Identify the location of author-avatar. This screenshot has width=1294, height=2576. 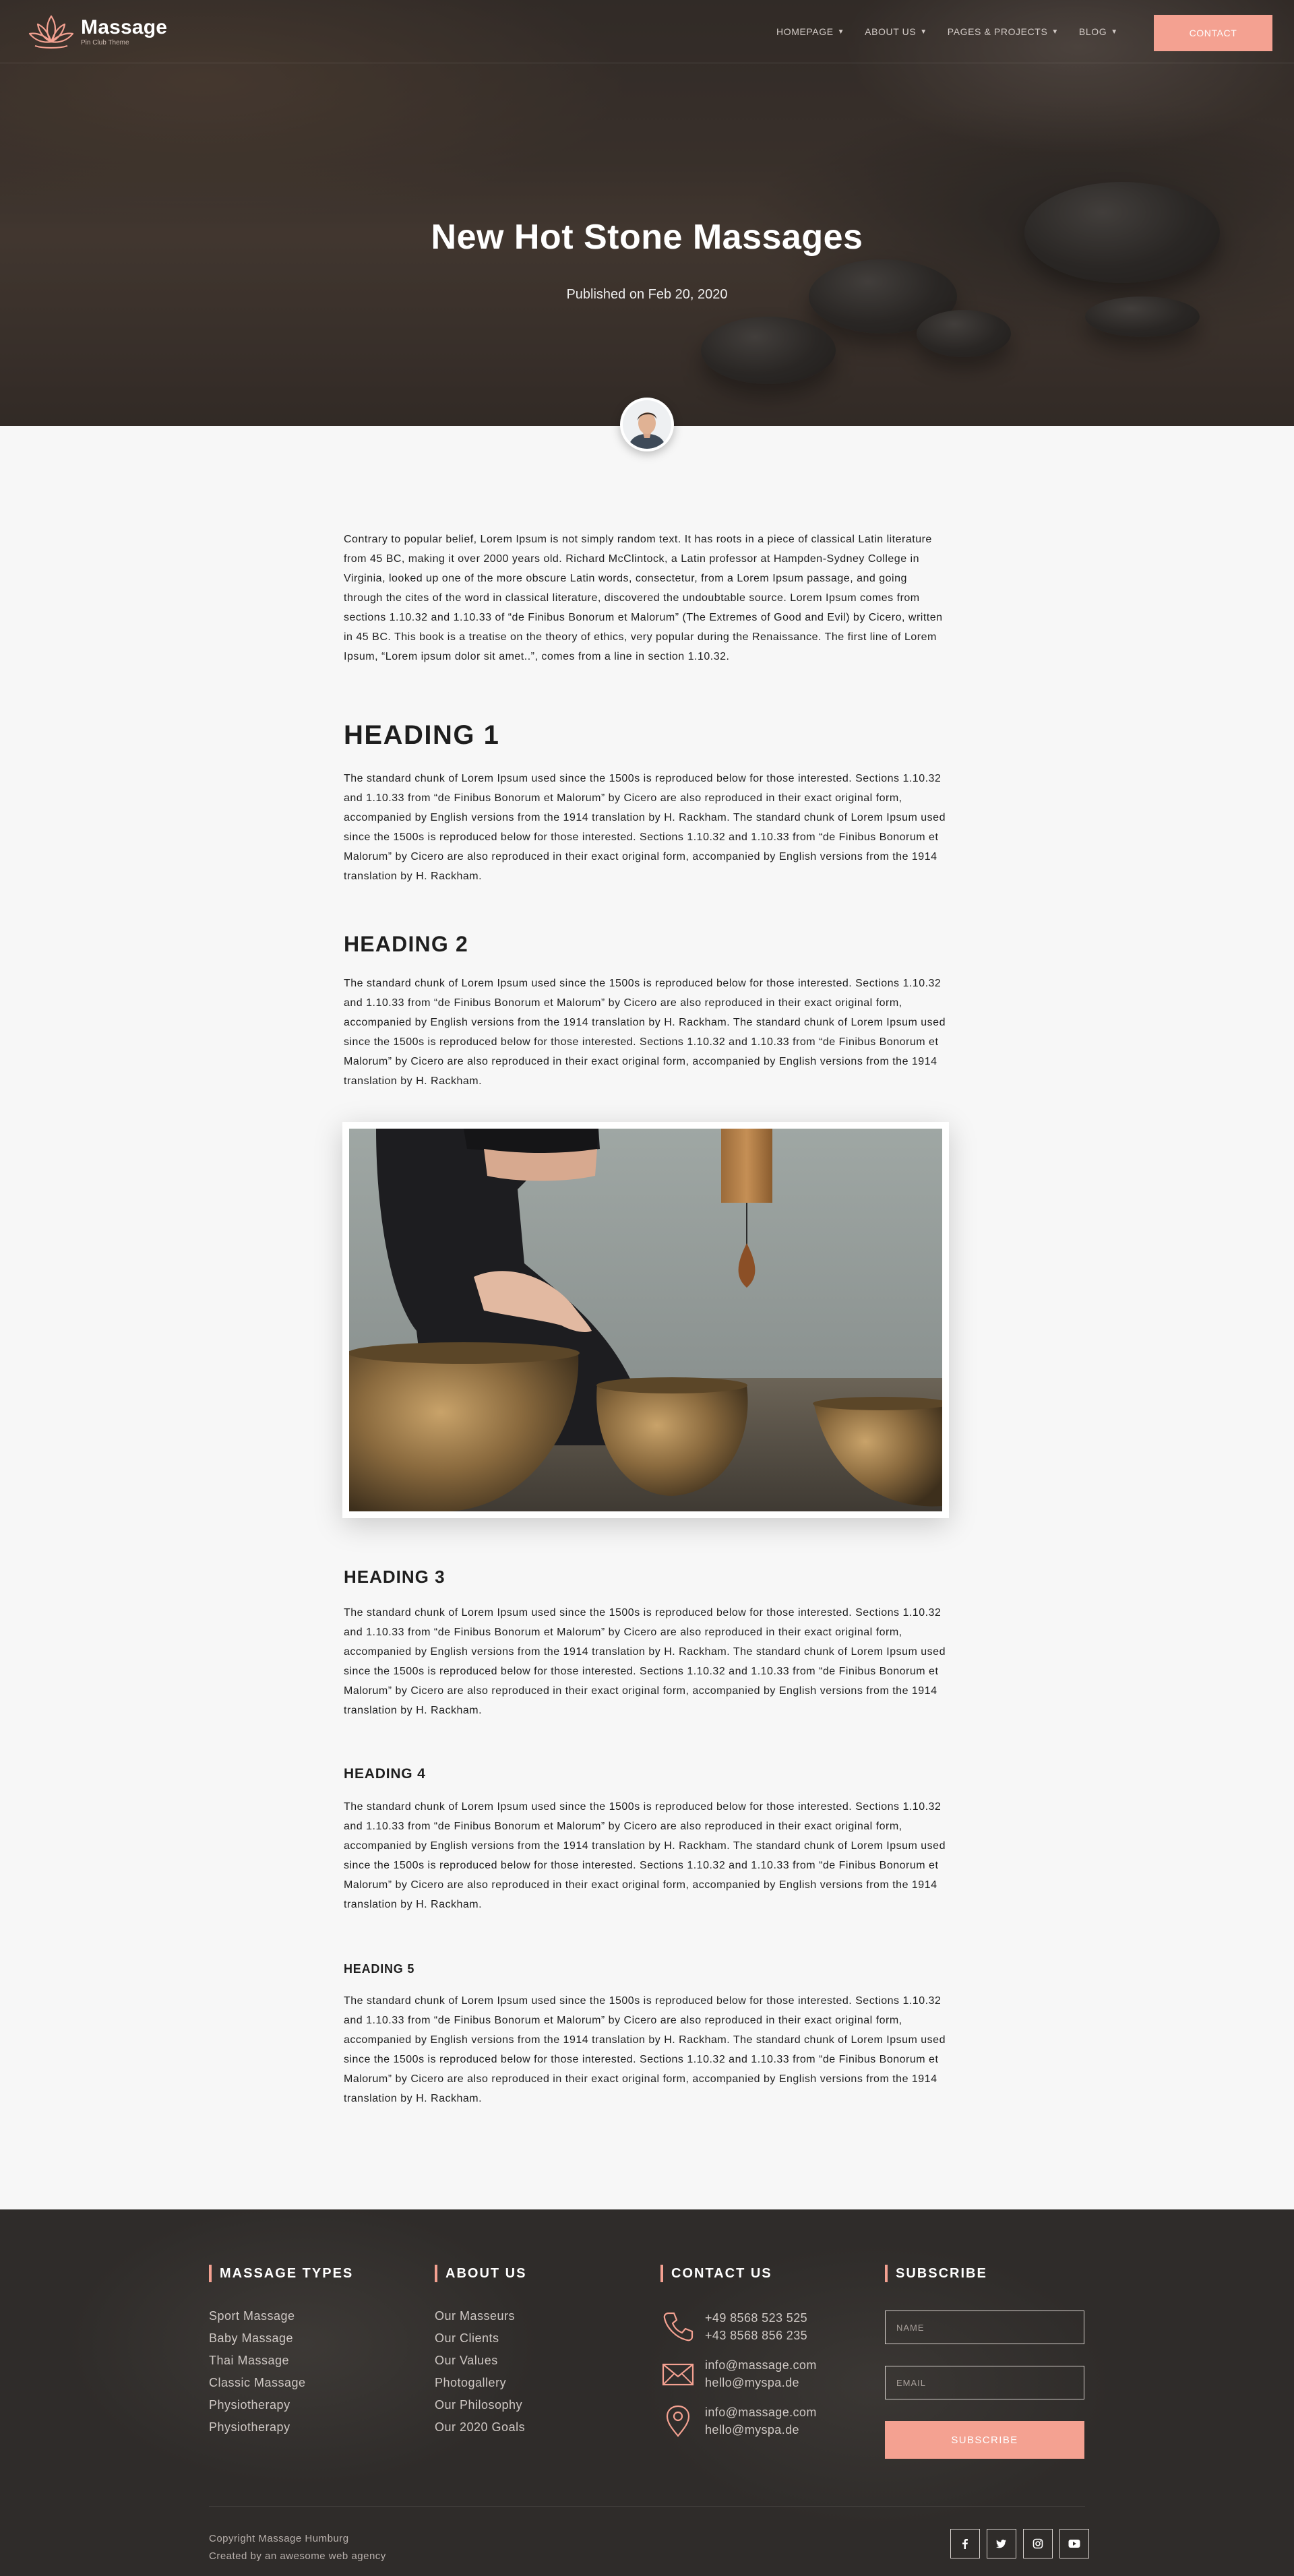
(647, 424).